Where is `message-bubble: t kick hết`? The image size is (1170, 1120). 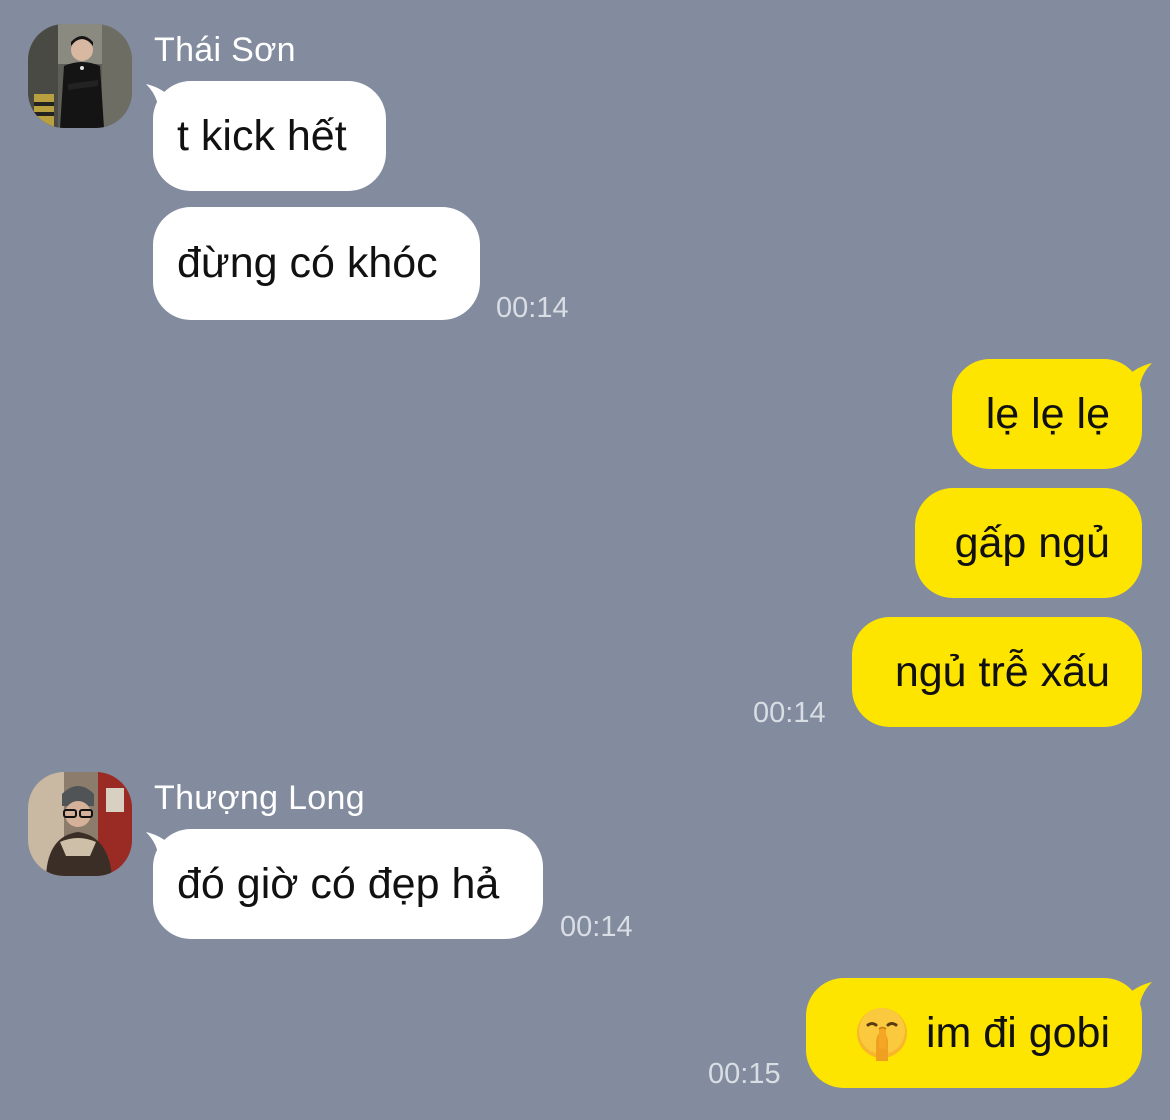
message-bubble: t kick hết is located at coordinates (269, 136).